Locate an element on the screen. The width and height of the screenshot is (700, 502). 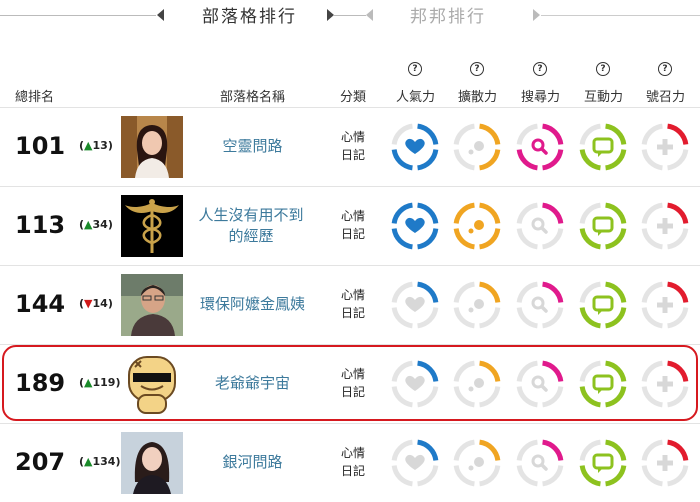
blog-name-link: 空靈問路 is located at coordinates (252, 146).